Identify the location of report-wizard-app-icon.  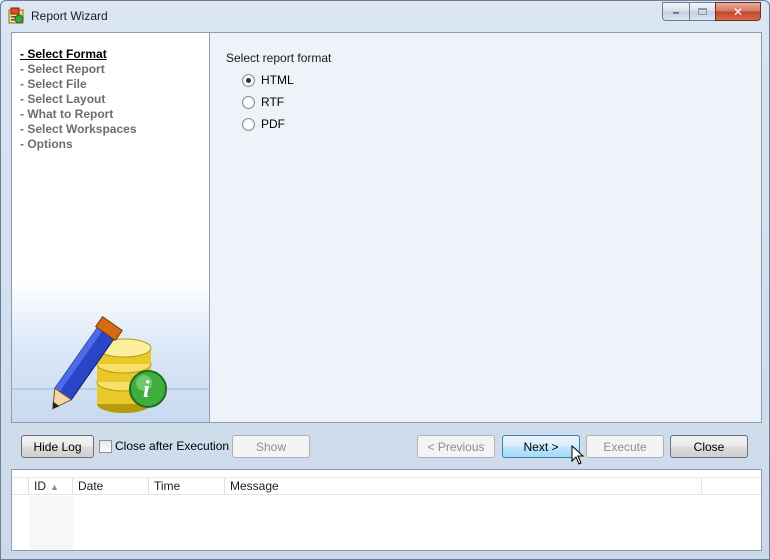
(16, 15).